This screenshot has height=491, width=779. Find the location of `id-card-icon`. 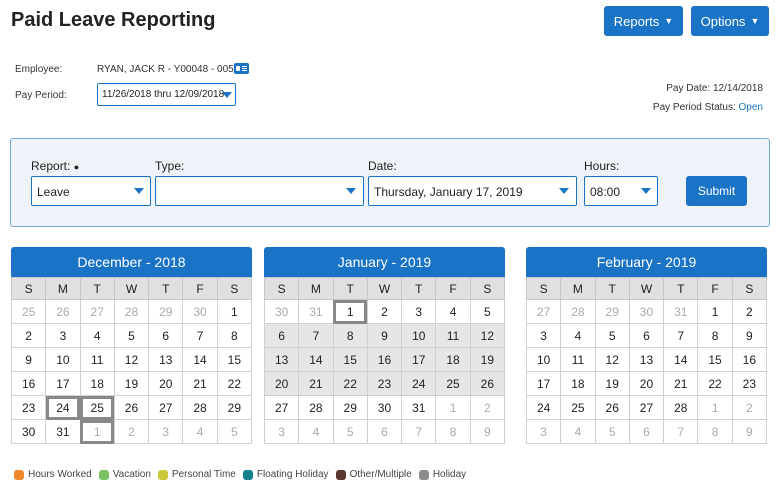

id-card-icon is located at coordinates (241, 68).